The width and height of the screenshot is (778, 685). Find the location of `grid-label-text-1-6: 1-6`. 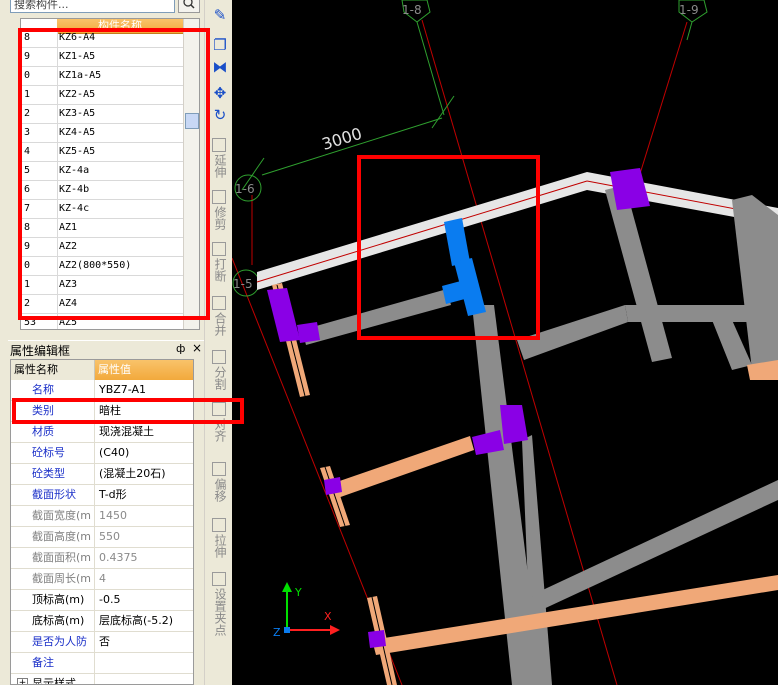

grid-label-text-1-6: 1-6 is located at coordinates (245, 189).